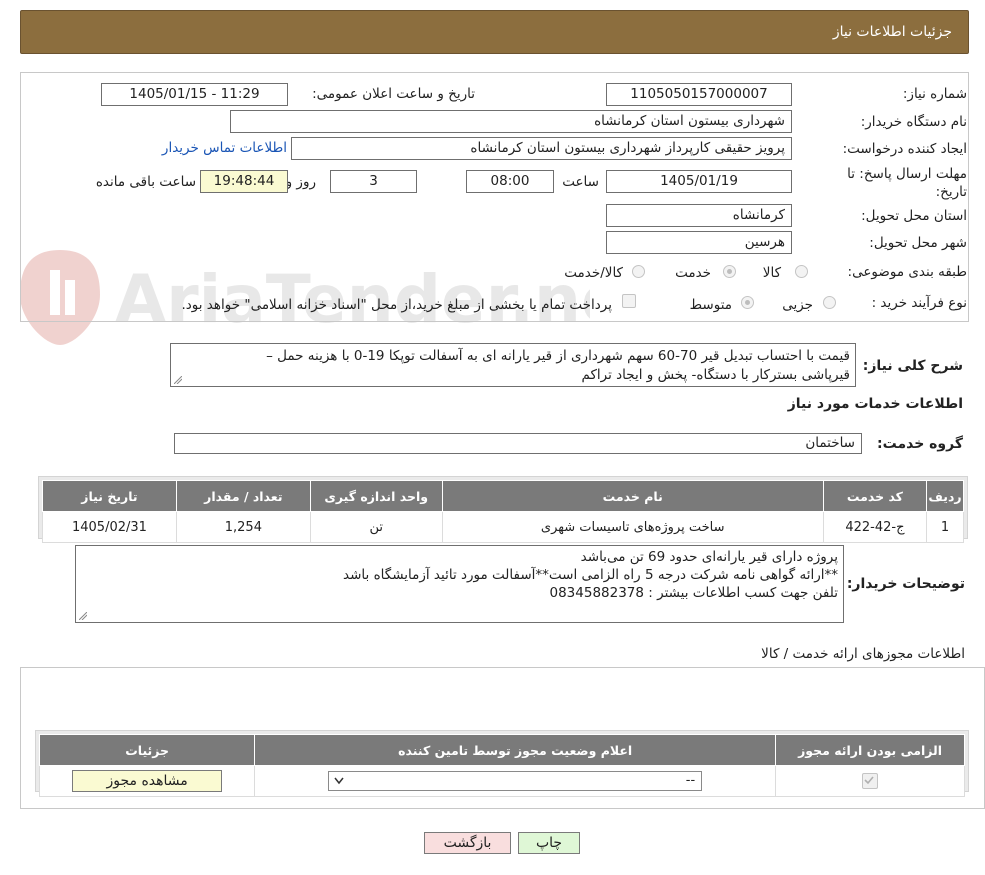 The image size is (985, 875). I want to click on category-service-label: خدمت, so click(693, 273).